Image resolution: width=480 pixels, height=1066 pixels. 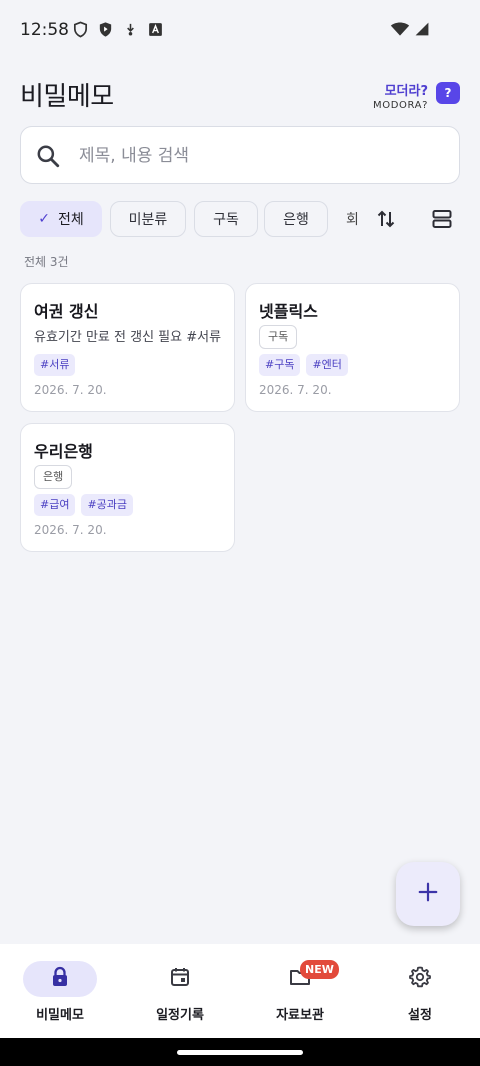 What do you see at coordinates (386, 219) in the screenshot?
I see `sort-icon` at bounding box center [386, 219].